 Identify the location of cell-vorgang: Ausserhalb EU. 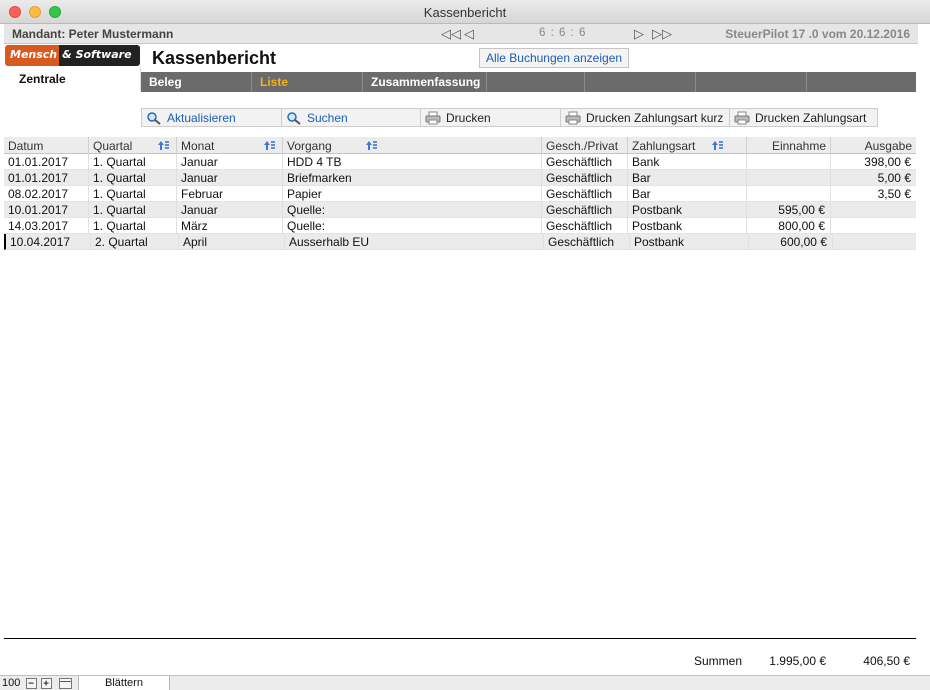
(414, 242).